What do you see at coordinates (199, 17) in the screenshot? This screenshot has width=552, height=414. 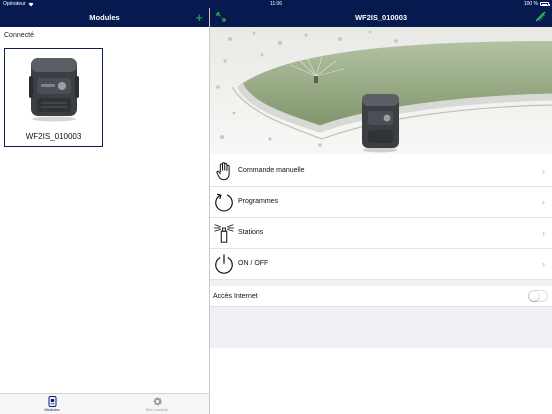 I see `plus-icon: +` at bounding box center [199, 17].